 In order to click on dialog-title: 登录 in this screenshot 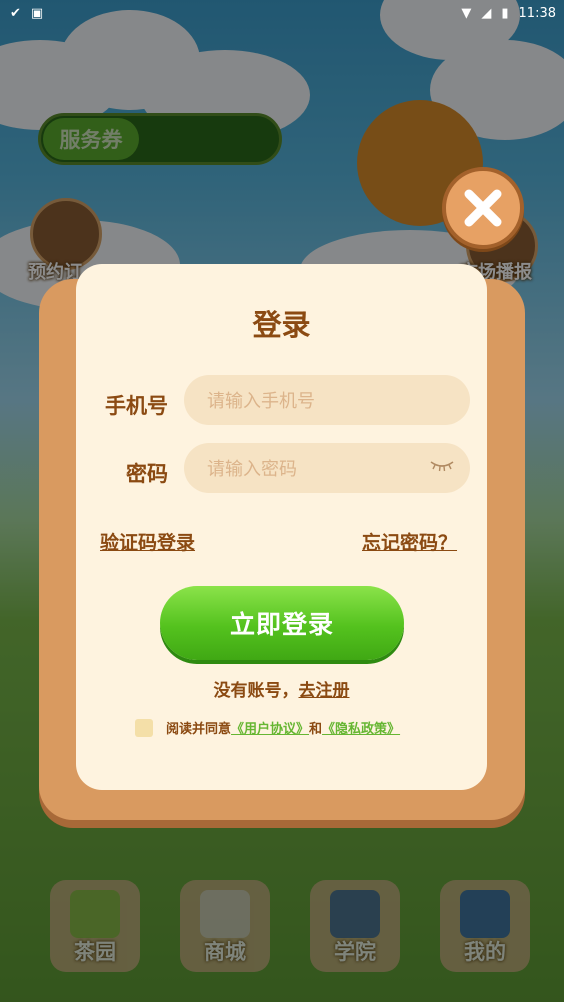, I will do `click(281, 325)`.